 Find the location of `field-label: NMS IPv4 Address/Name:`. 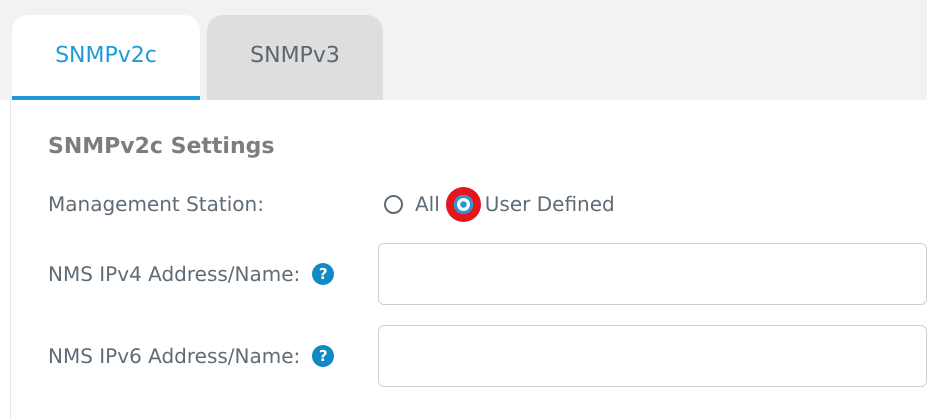

field-label: NMS IPv4 Address/Name: is located at coordinates (174, 274).